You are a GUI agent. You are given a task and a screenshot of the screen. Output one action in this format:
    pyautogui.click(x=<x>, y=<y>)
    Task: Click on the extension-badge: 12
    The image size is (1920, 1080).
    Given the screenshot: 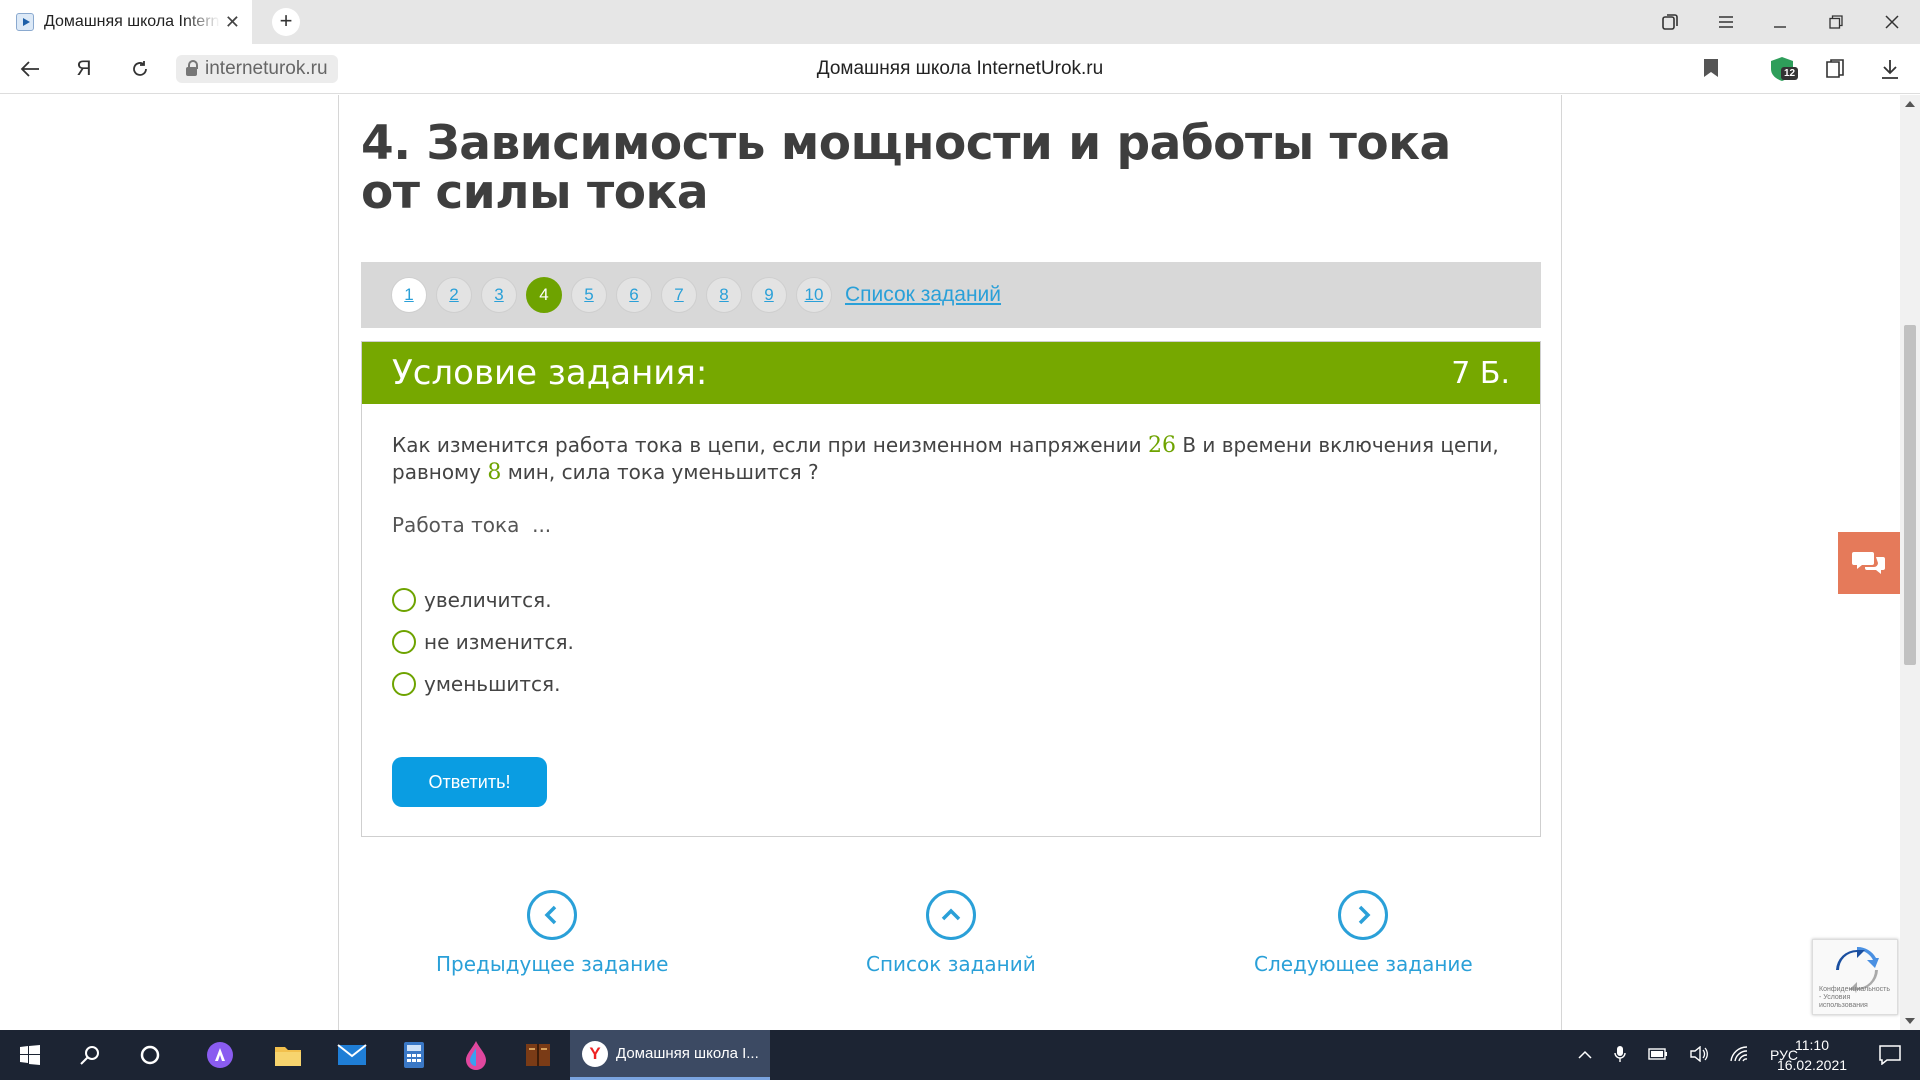 What is the action you would take?
    pyautogui.click(x=1790, y=73)
    